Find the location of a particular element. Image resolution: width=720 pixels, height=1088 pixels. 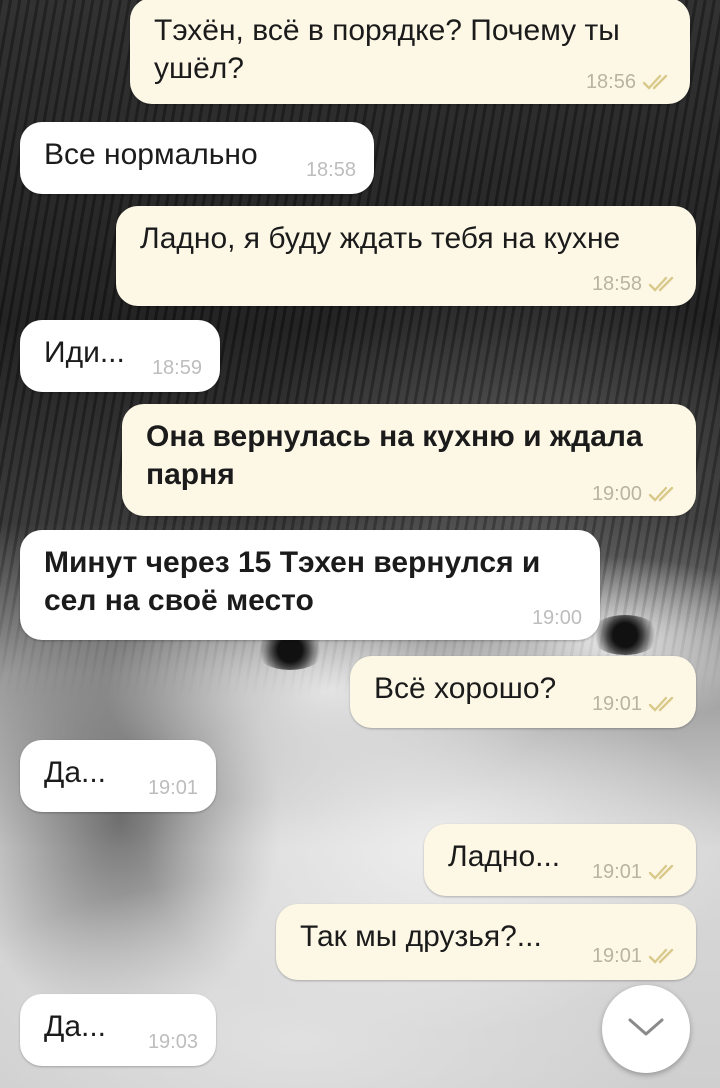

message-bubble-incoming: Да... 19:01 is located at coordinates (118, 776).